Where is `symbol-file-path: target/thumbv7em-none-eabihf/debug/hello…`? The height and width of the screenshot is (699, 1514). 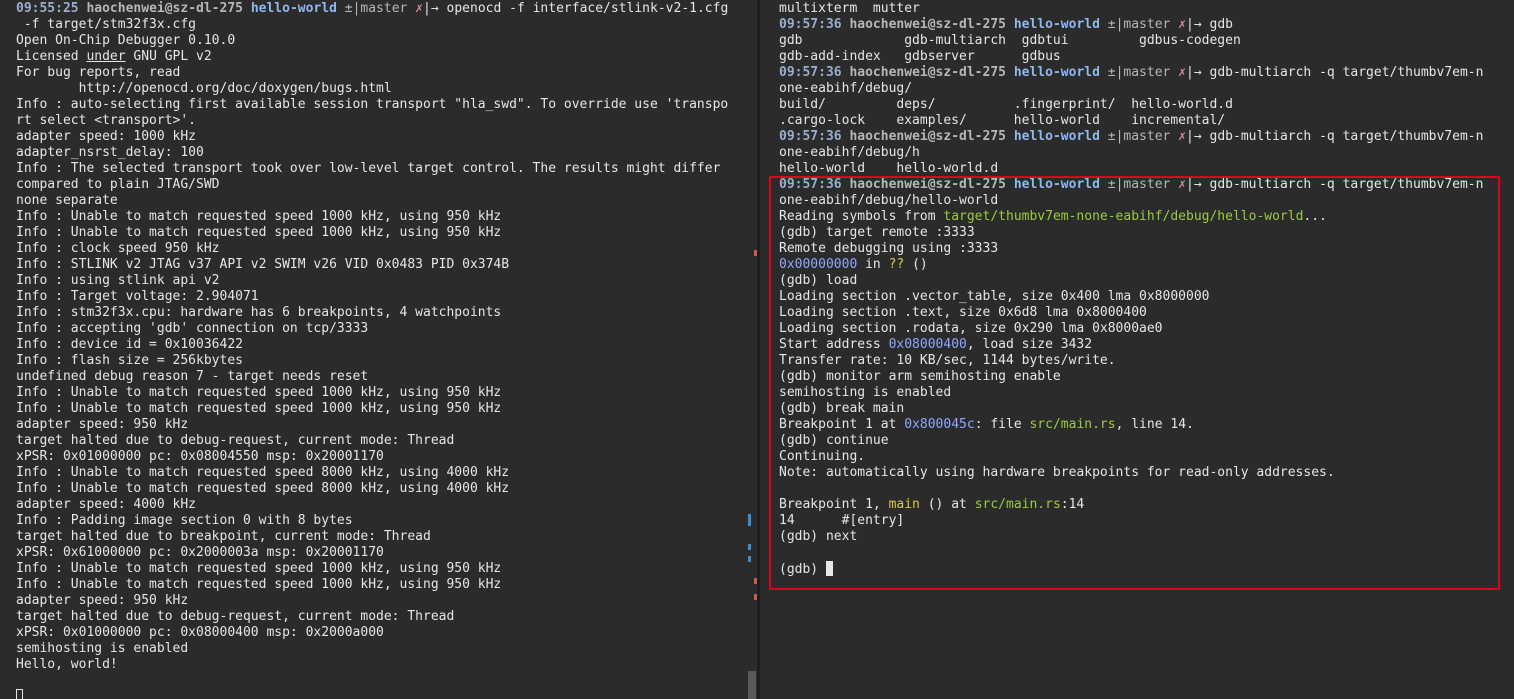 symbol-file-path: target/thumbv7em-none-eabihf/debug/hello… is located at coordinates (1123, 216).